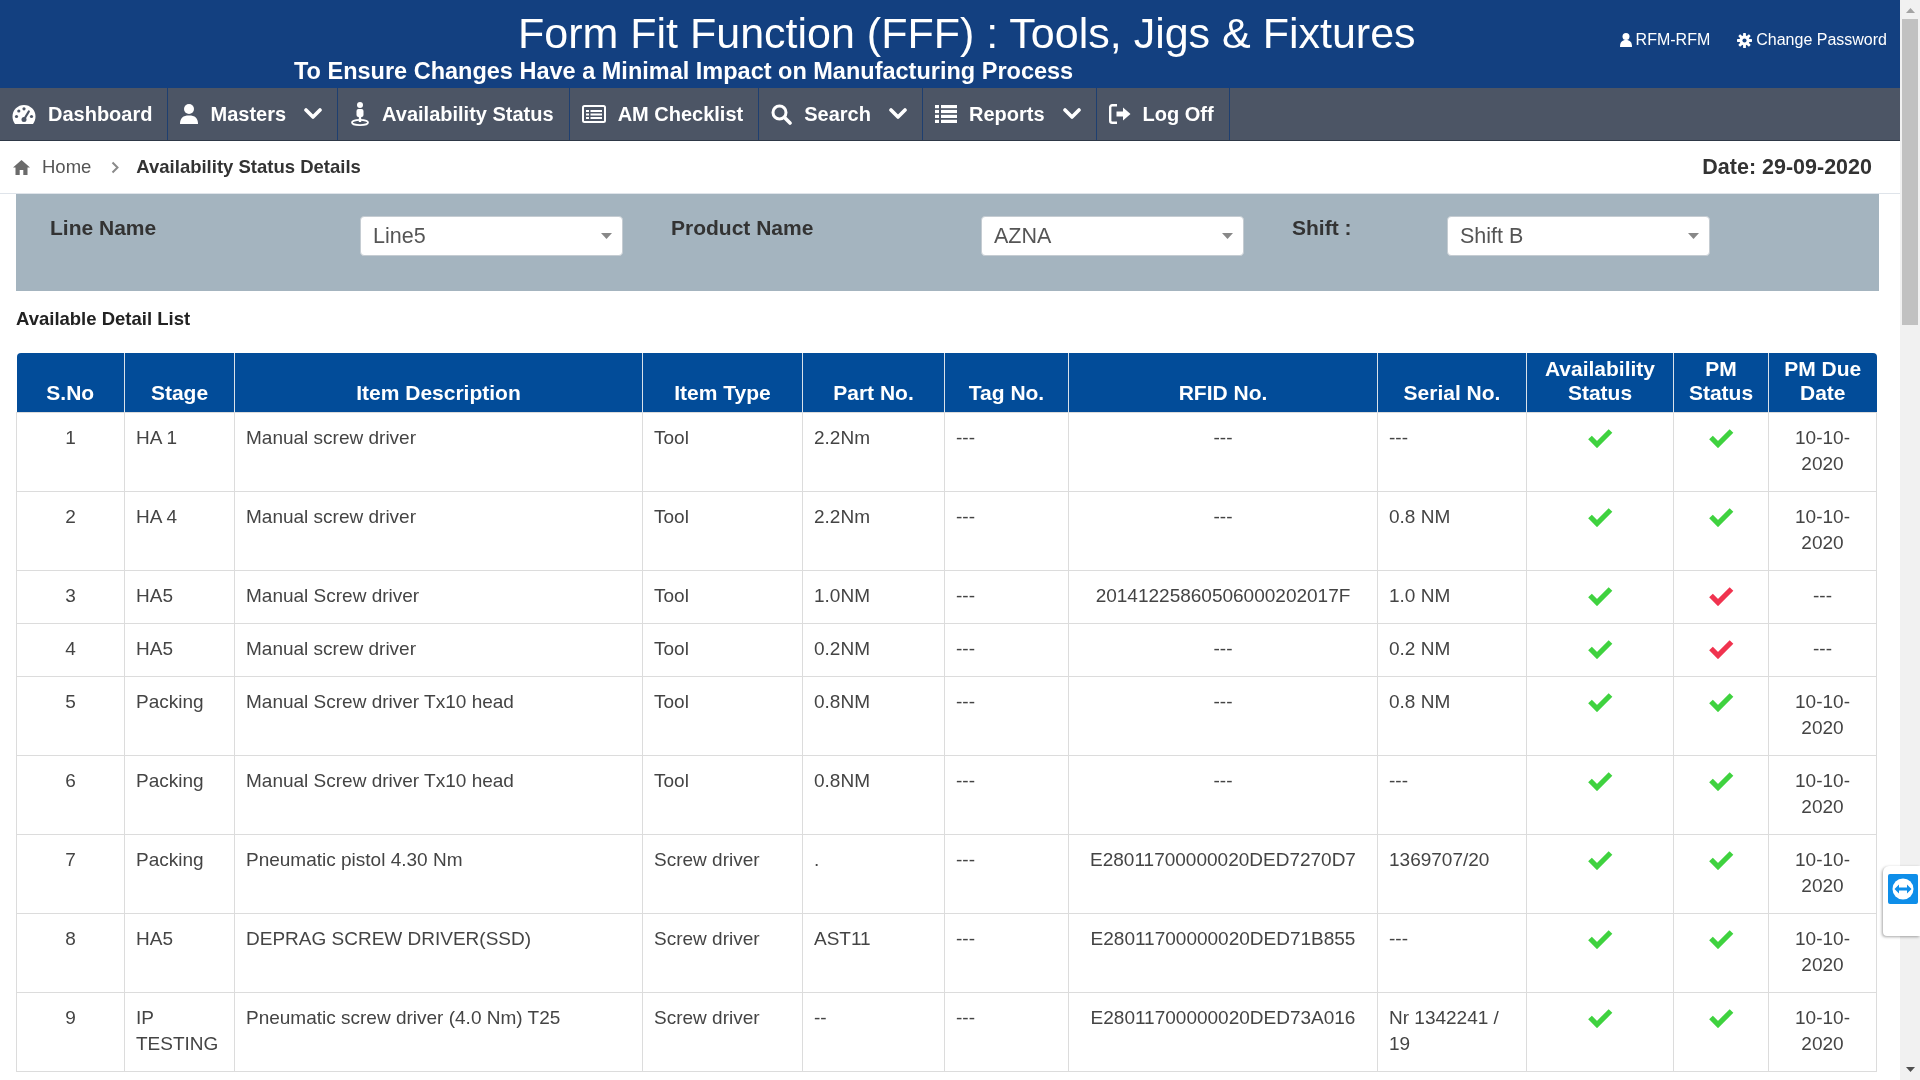 The height and width of the screenshot is (1080, 1920). What do you see at coordinates (70, 597) in the screenshot?
I see `table-cell: 3` at bounding box center [70, 597].